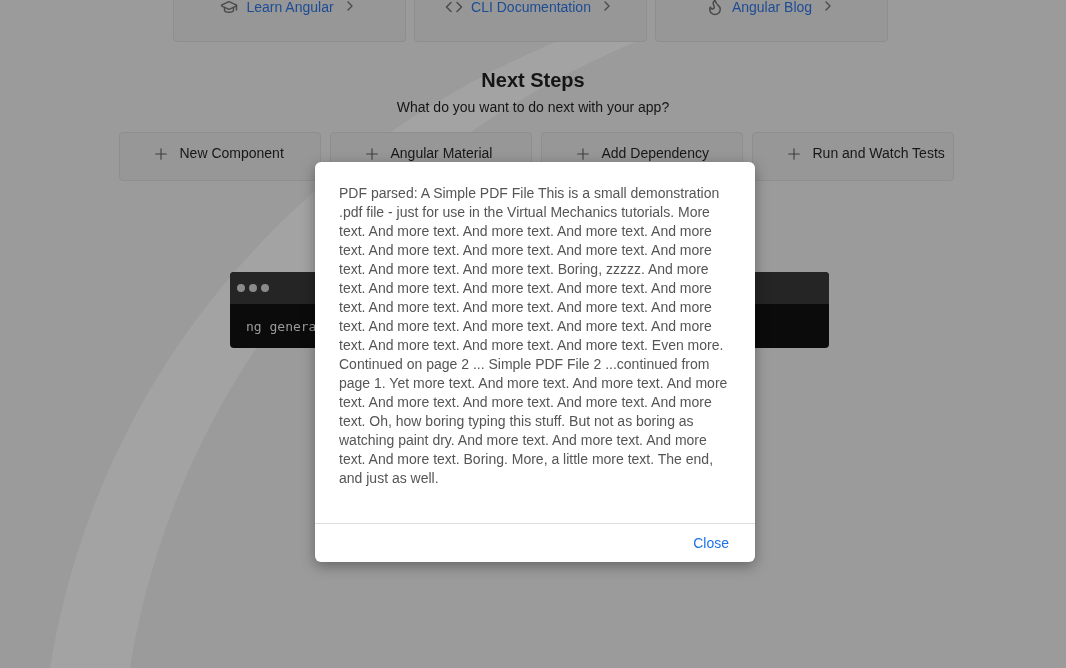  What do you see at coordinates (229, 8) in the screenshot?
I see `graduation-cap-icon` at bounding box center [229, 8].